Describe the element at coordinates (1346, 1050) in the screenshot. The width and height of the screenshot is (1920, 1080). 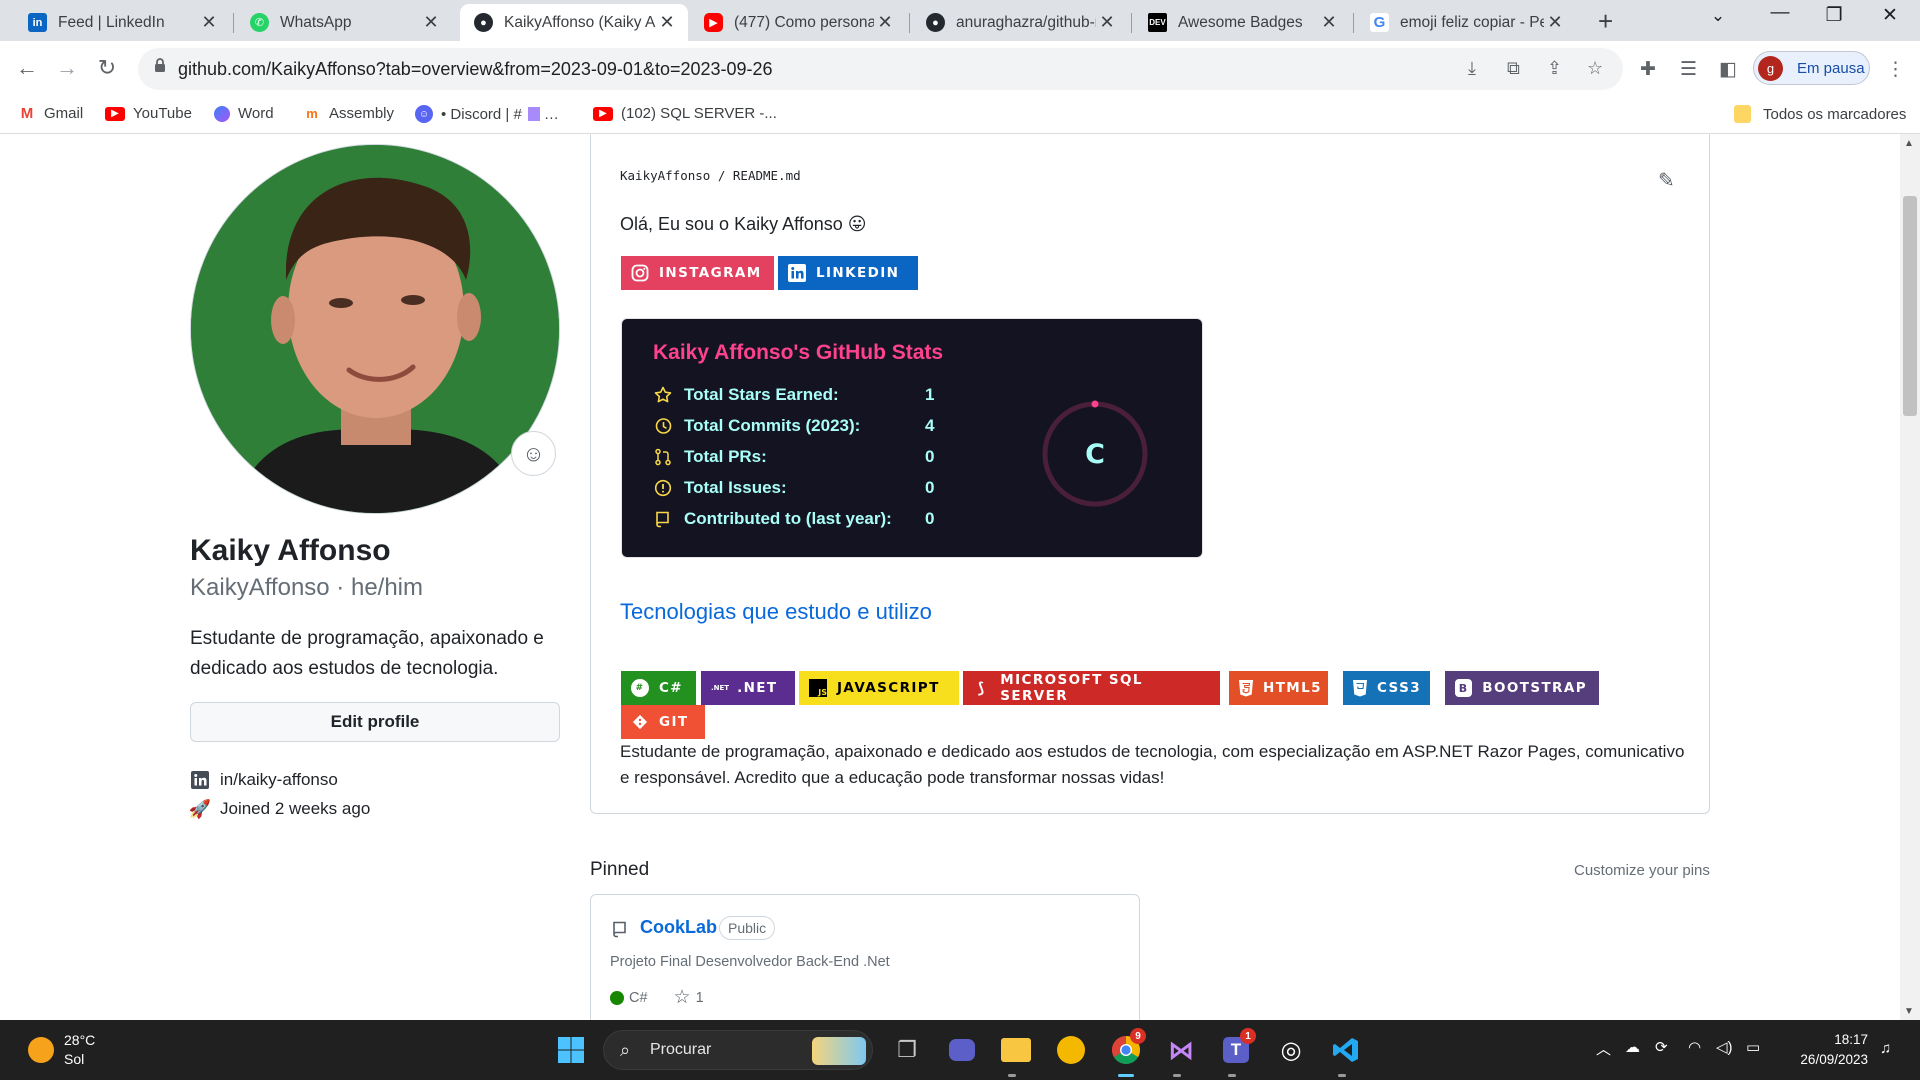
I see `vscode-icon` at that location.